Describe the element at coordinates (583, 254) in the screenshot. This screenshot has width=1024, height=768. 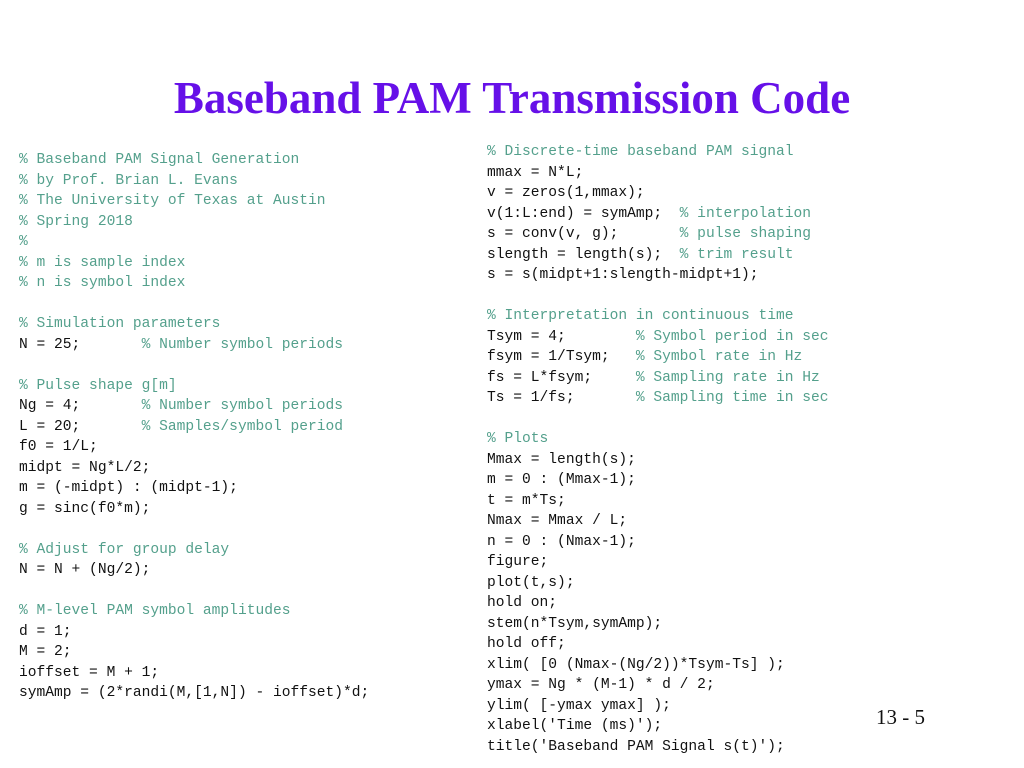
I see `code-token: slength = length(s);` at that location.